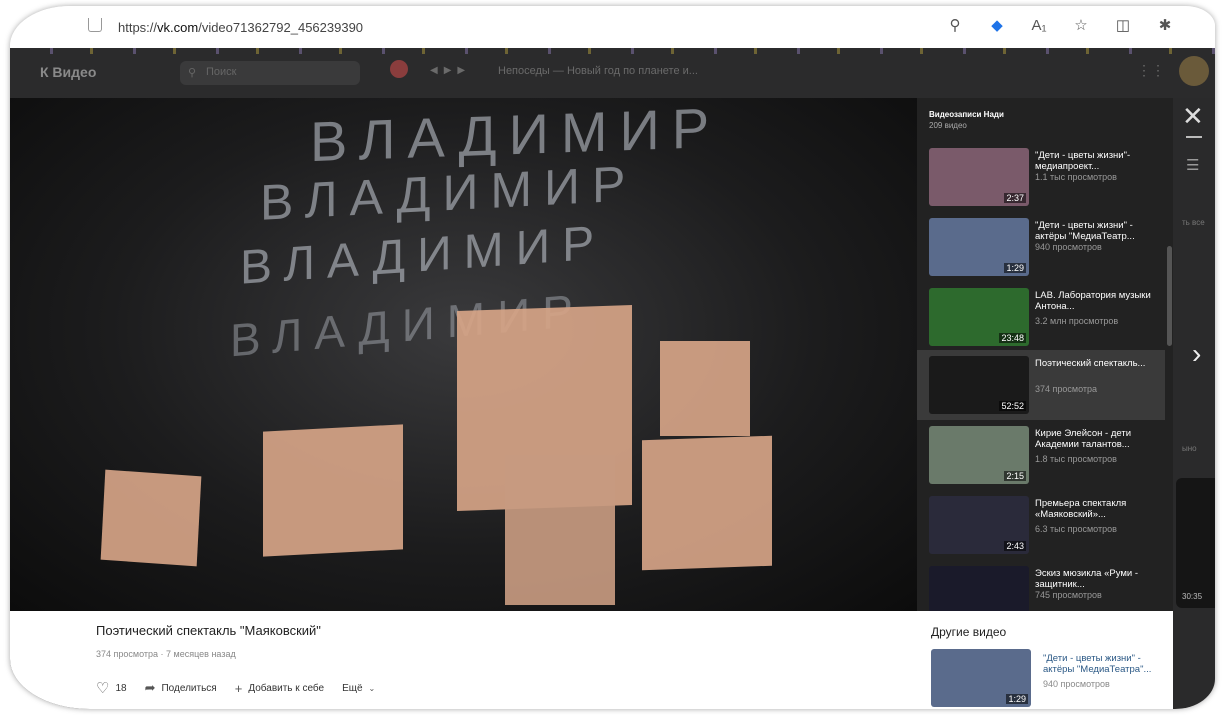 This screenshot has height=715, width=1223. What do you see at coordinates (979, 177) in the screenshot?
I see `video-thumbnail: 2:37` at bounding box center [979, 177].